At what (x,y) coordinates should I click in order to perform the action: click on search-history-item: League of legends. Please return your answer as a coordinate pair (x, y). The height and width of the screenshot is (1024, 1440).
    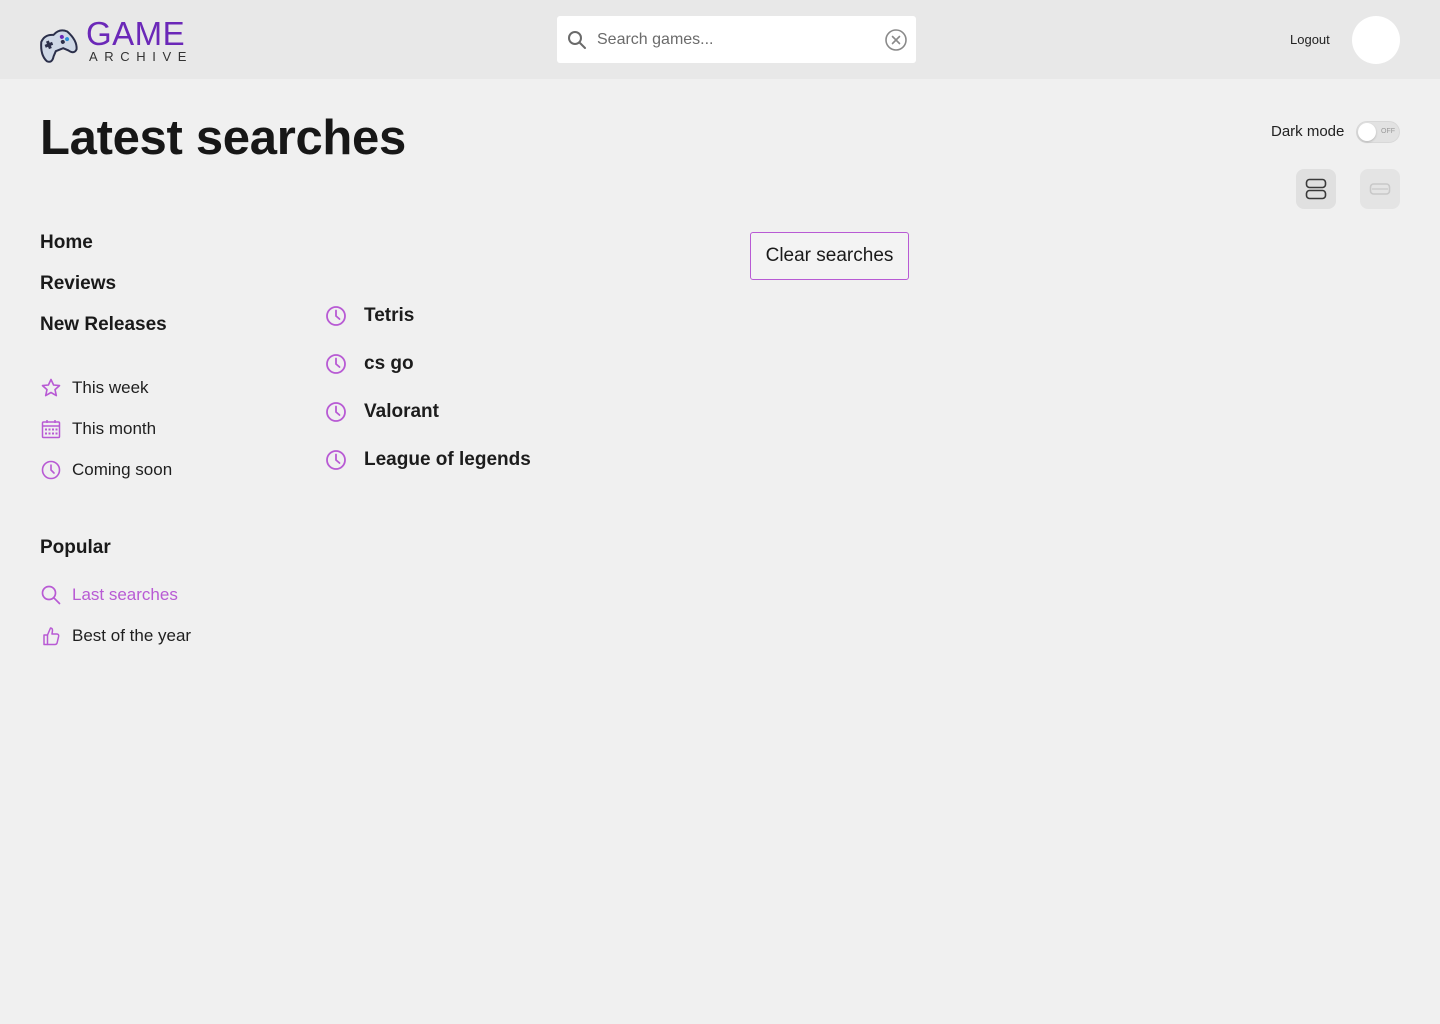
    Looking at the image, I should click on (484, 460).